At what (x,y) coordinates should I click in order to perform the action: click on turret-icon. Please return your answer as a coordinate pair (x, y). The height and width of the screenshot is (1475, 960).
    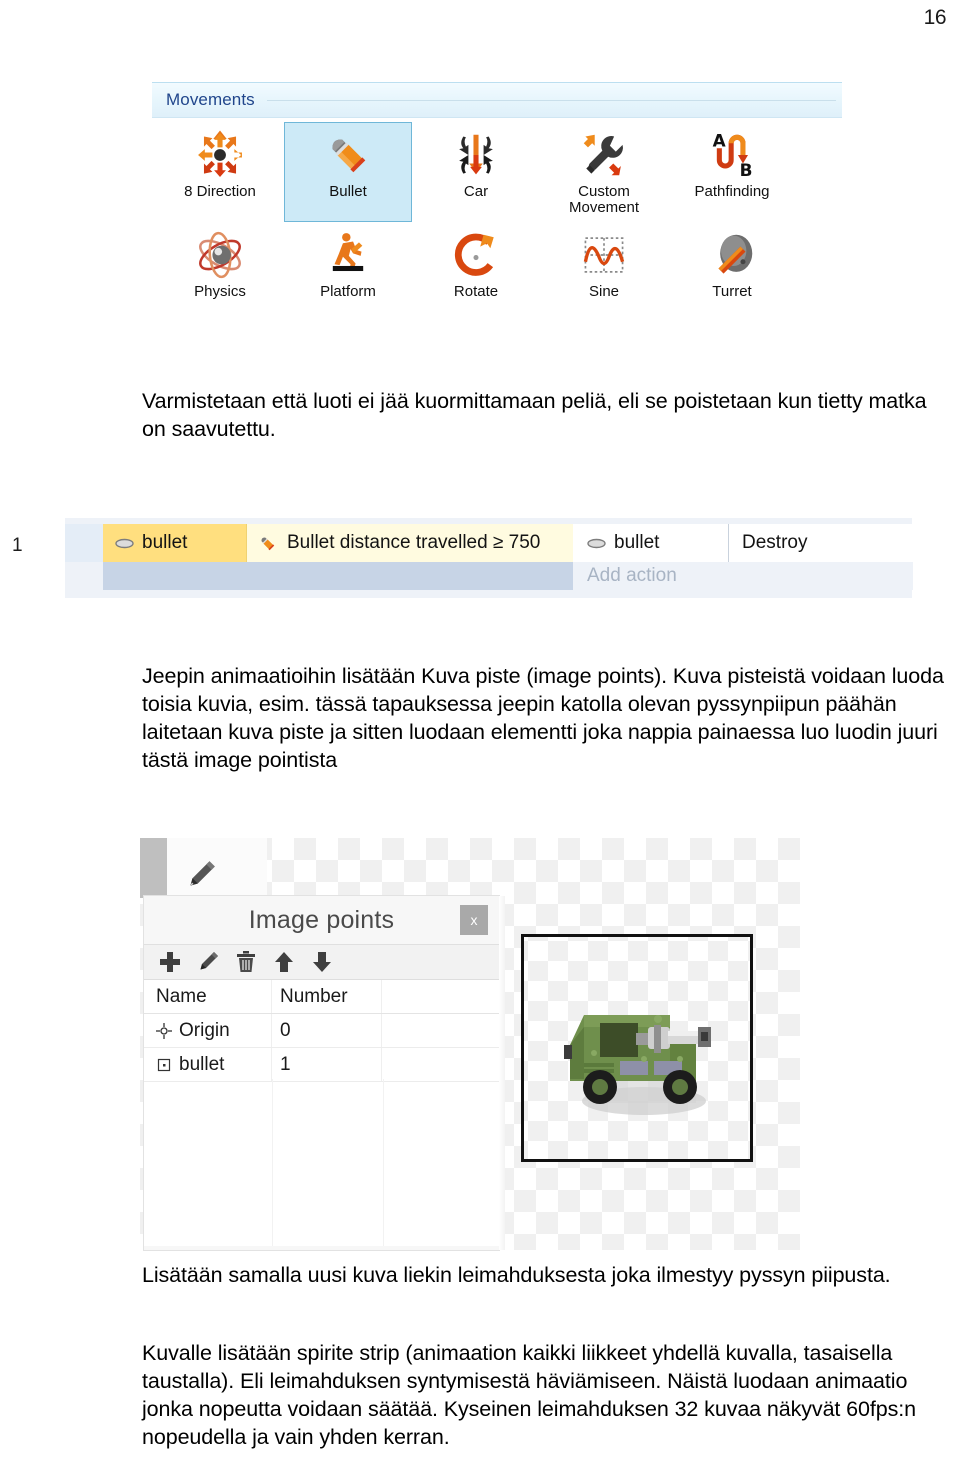
    Looking at the image, I should click on (735, 254).